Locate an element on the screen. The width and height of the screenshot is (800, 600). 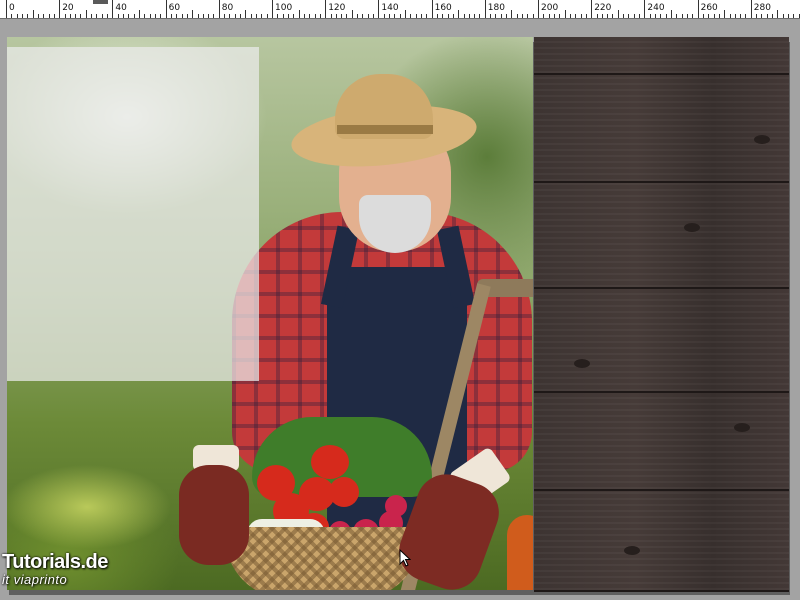
ruler-marker is located at coordinates (100, 2).